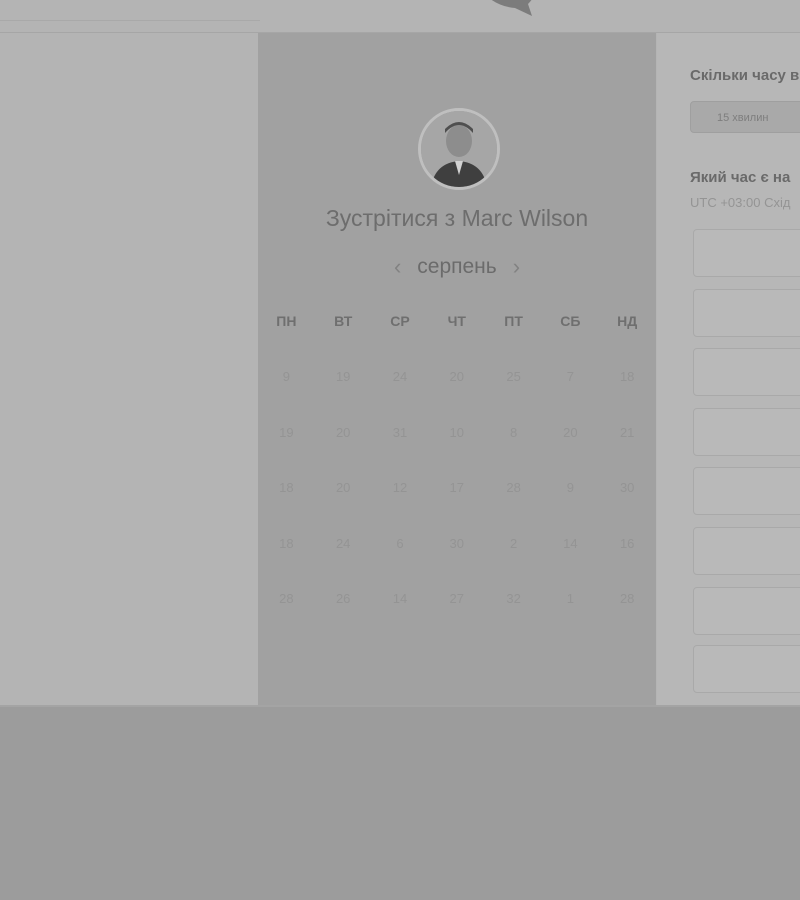  Describe the element at coordinates (513, 393) in the screenshot. I see `calendar-day: 25` at that location.